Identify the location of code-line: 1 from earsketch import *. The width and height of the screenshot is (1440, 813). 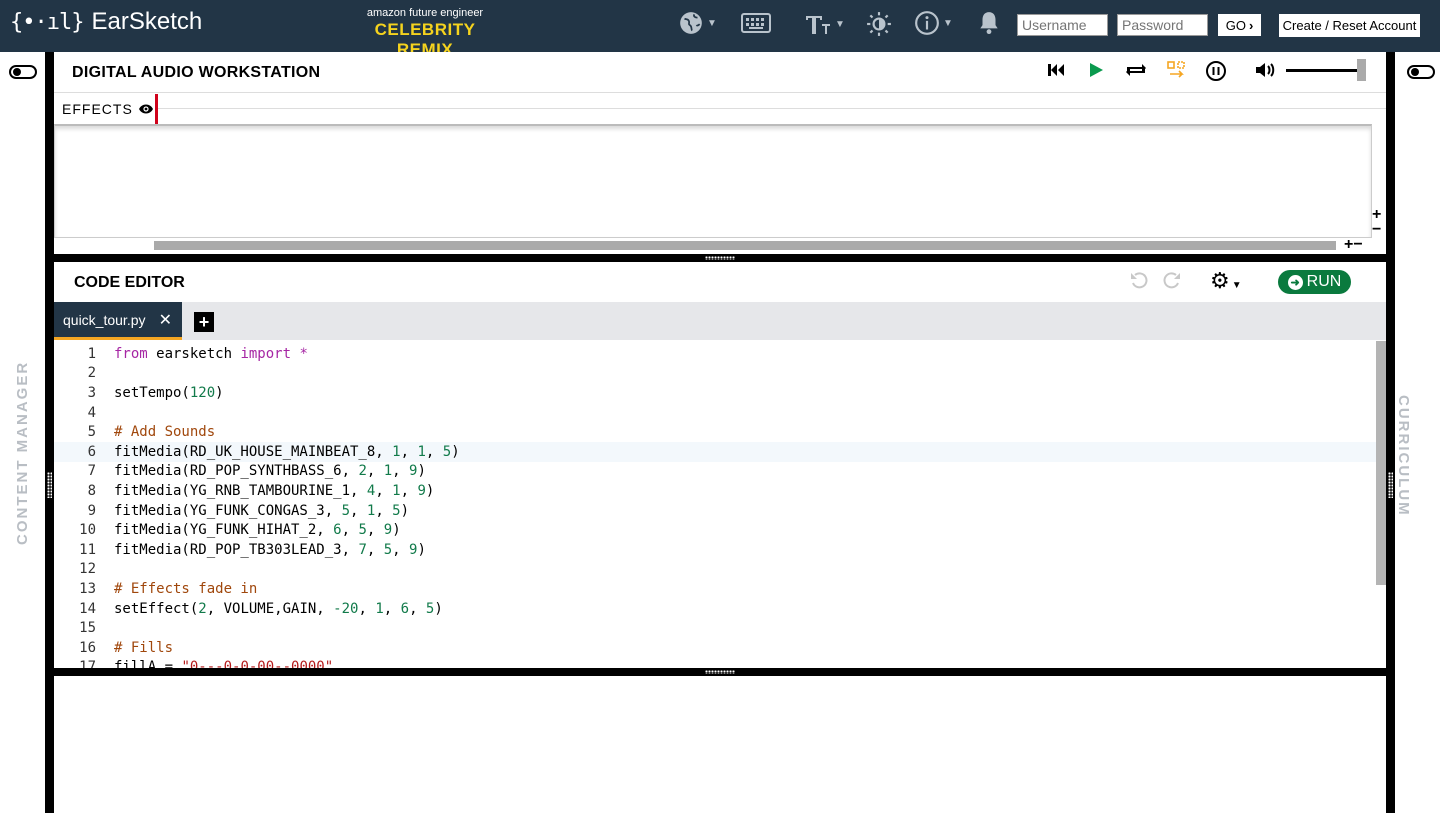
(715, 354).